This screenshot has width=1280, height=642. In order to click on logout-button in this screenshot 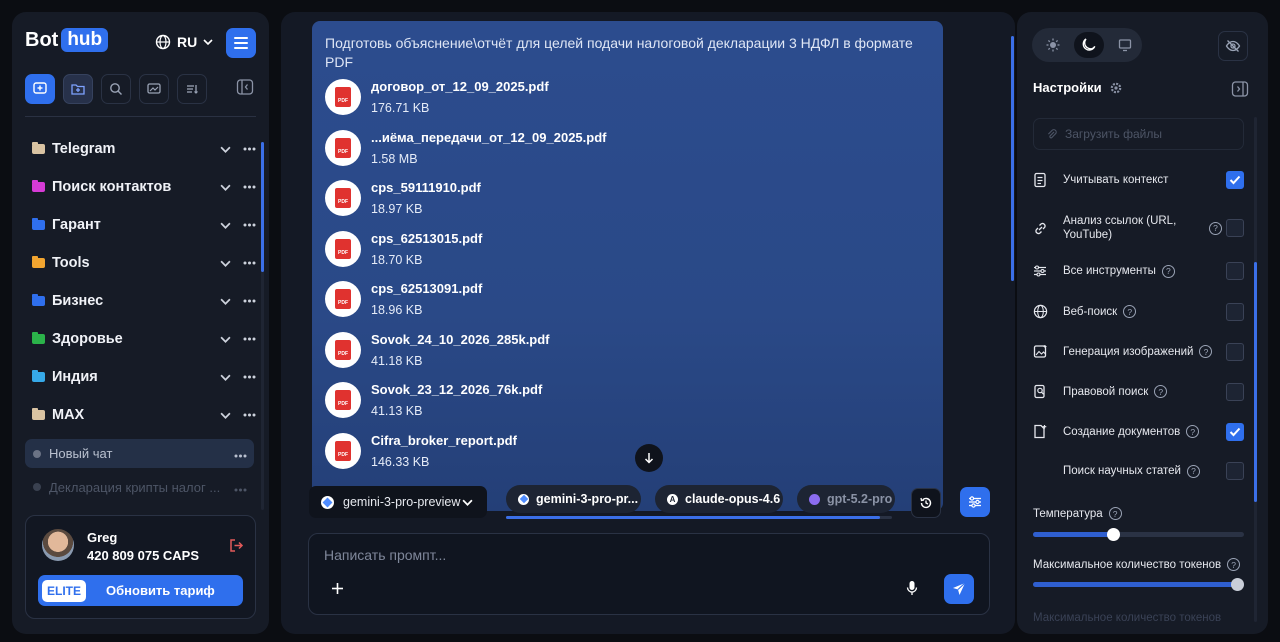, I will do `click(236, 548)`.